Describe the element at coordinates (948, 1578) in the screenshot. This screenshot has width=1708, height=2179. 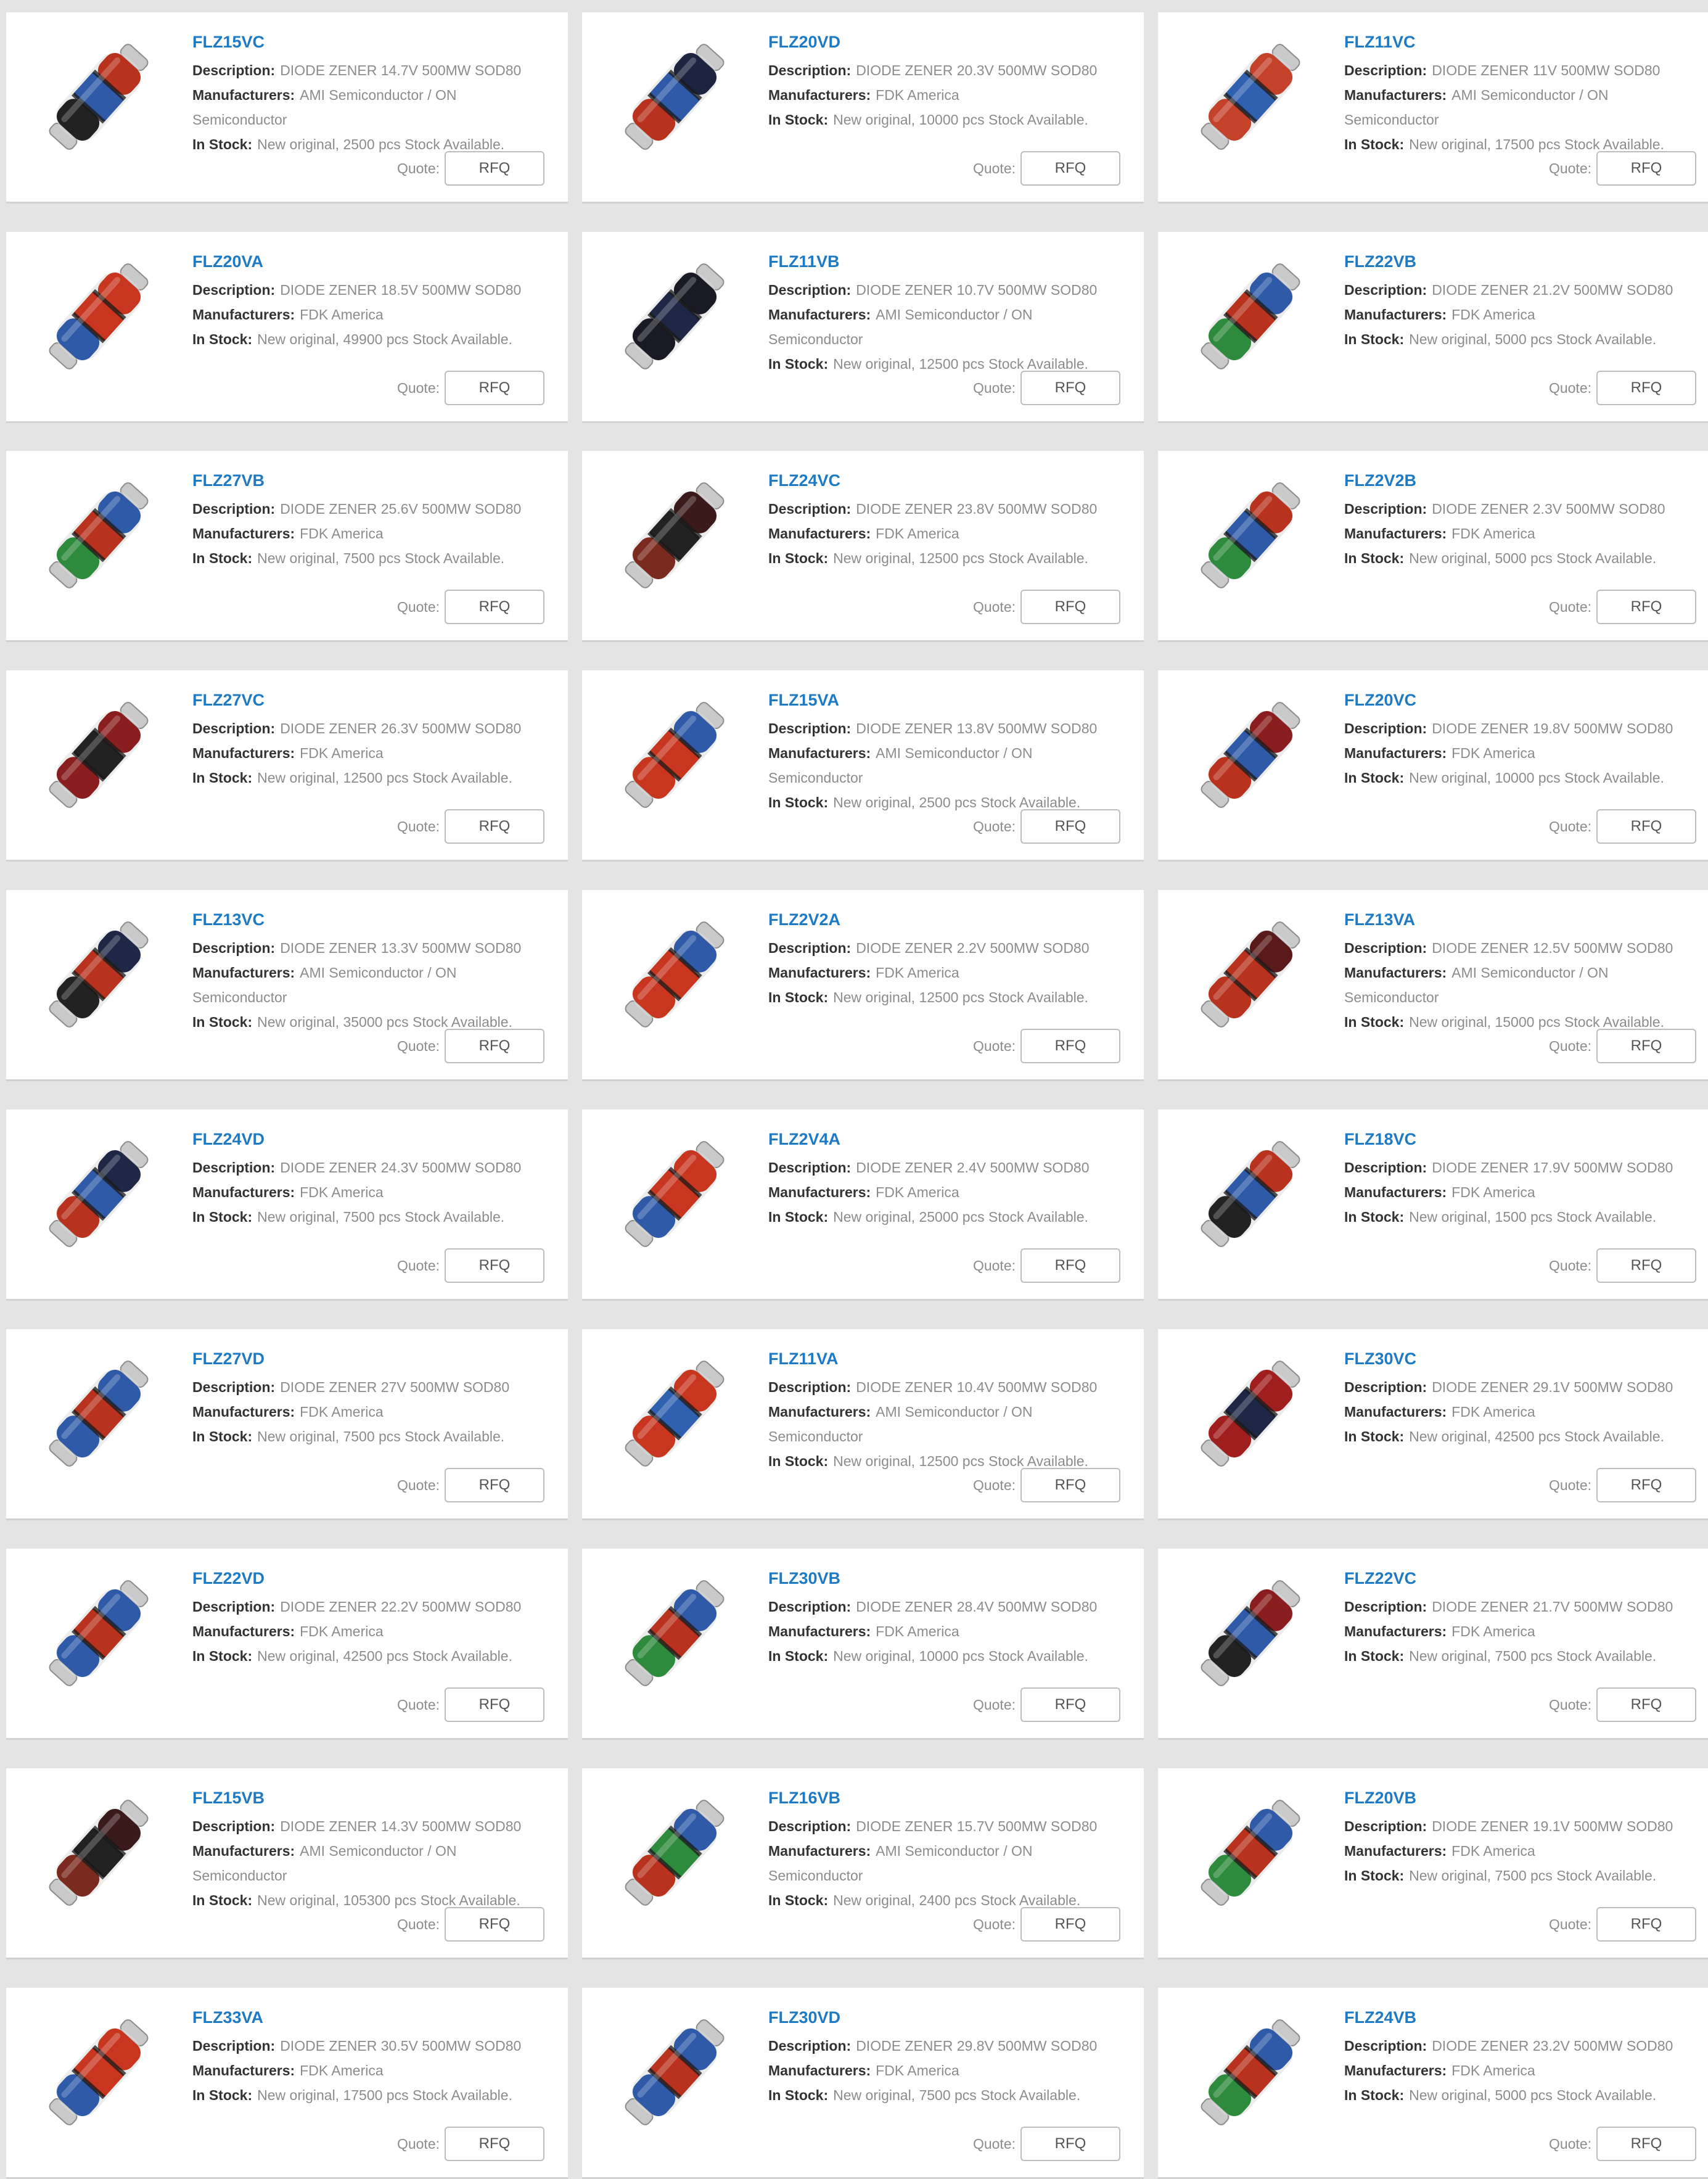
I see `part-number-link: FLZ30VB` at that location.